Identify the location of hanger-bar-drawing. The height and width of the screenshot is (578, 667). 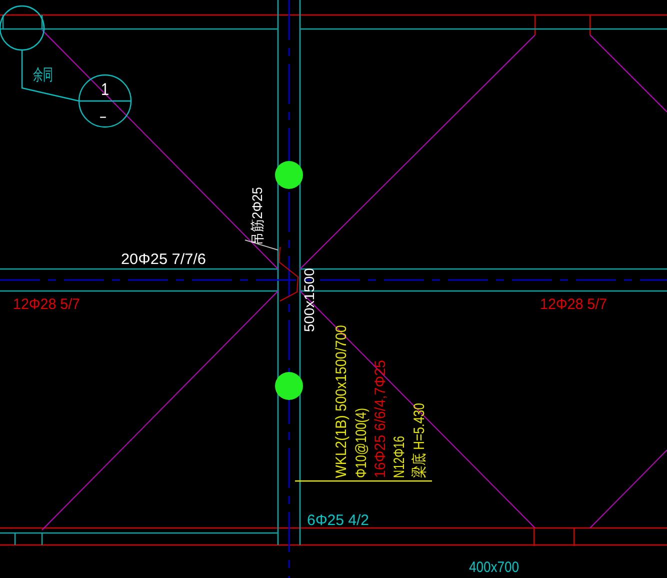
(288, 274).